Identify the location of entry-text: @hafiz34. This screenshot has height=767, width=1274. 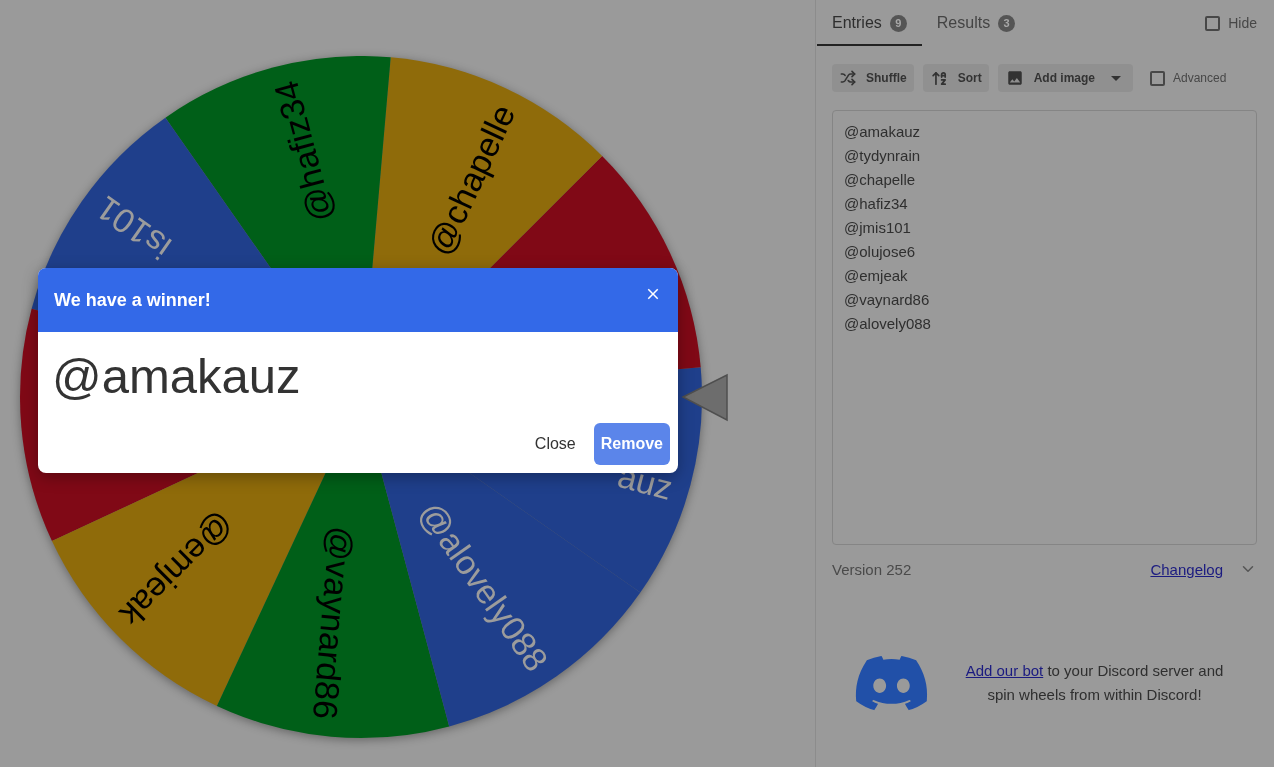
(876, 204).